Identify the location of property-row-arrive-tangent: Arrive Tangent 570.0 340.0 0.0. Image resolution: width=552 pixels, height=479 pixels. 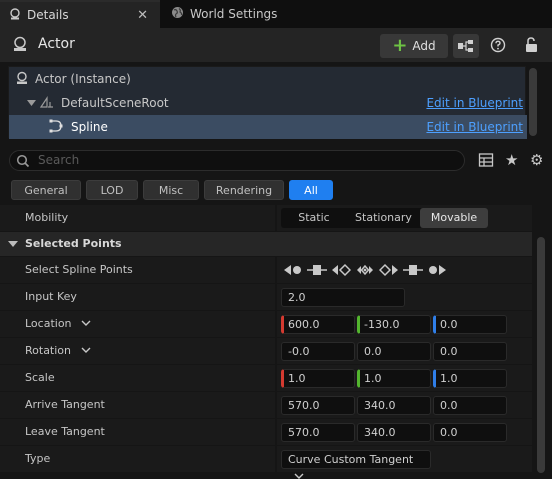
(266, 405).